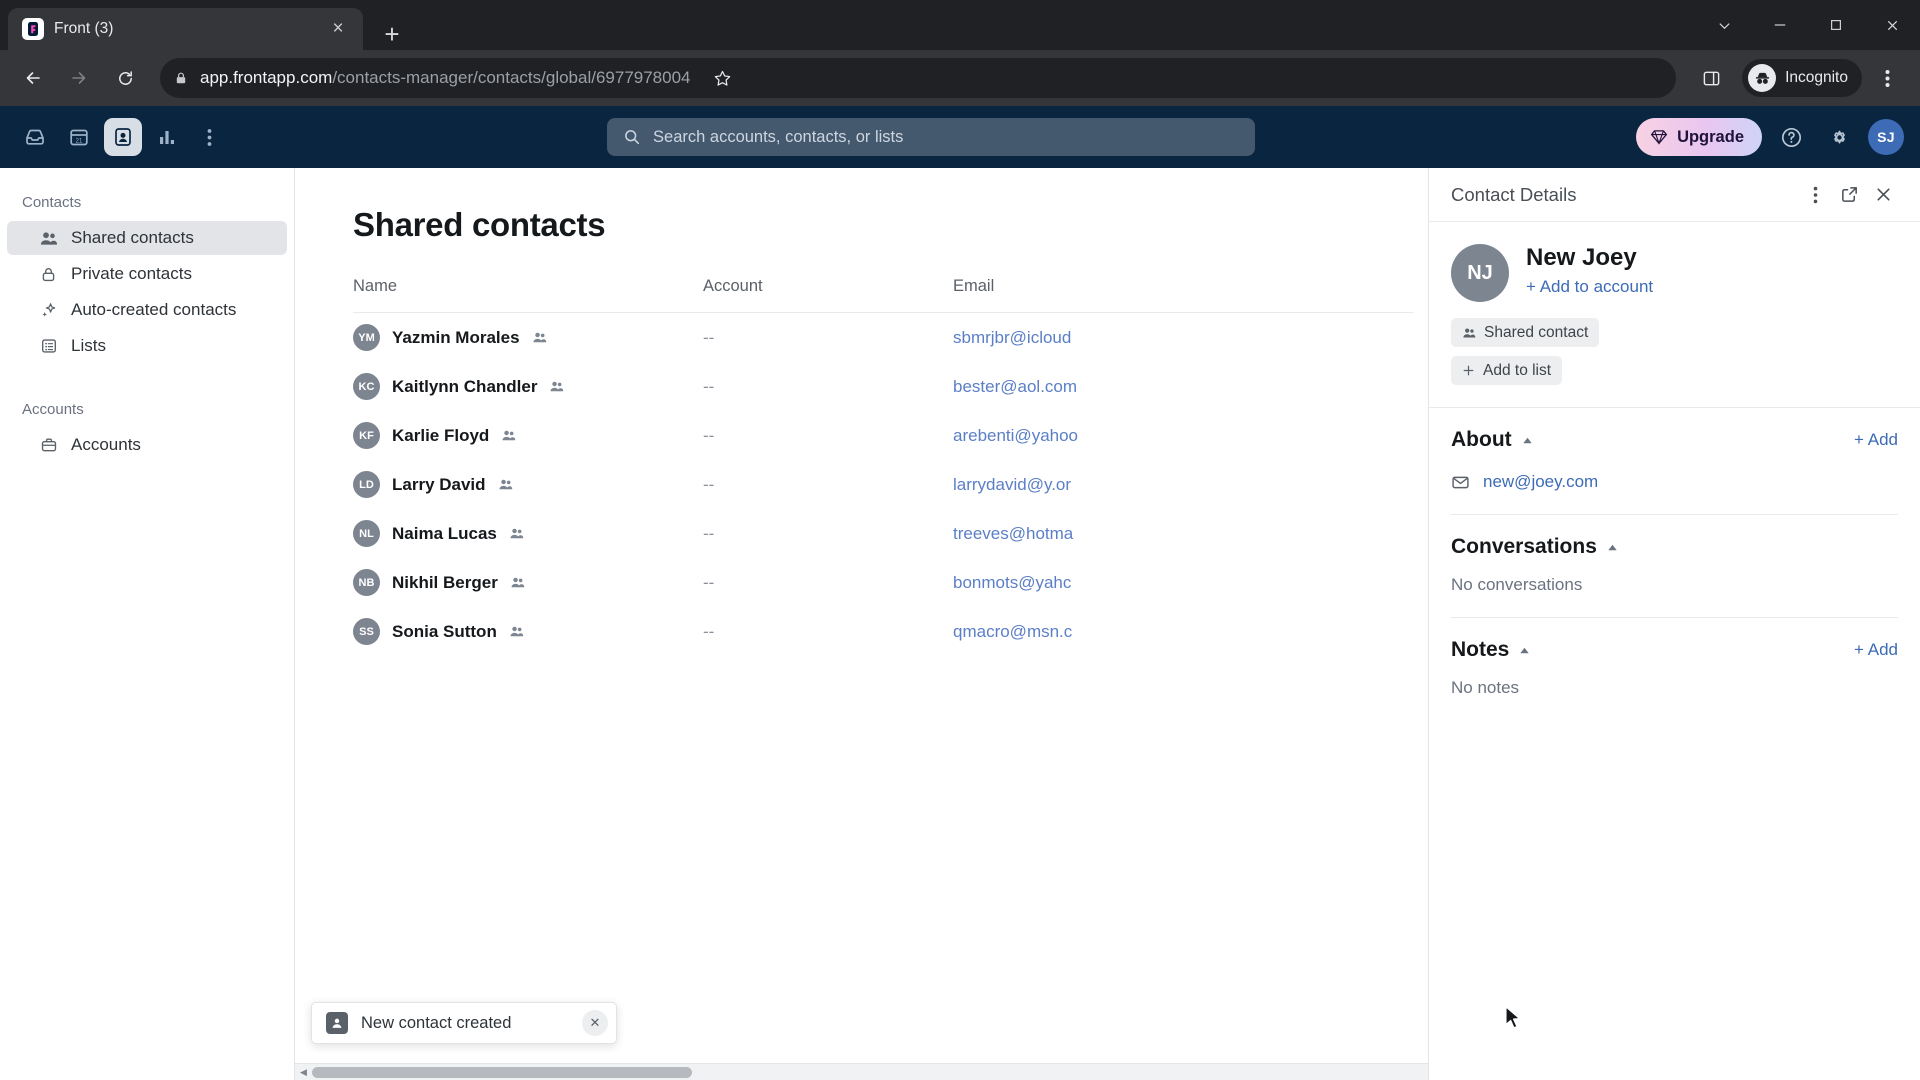  I want to click on column-header-email: Email, so click(1183, 286).